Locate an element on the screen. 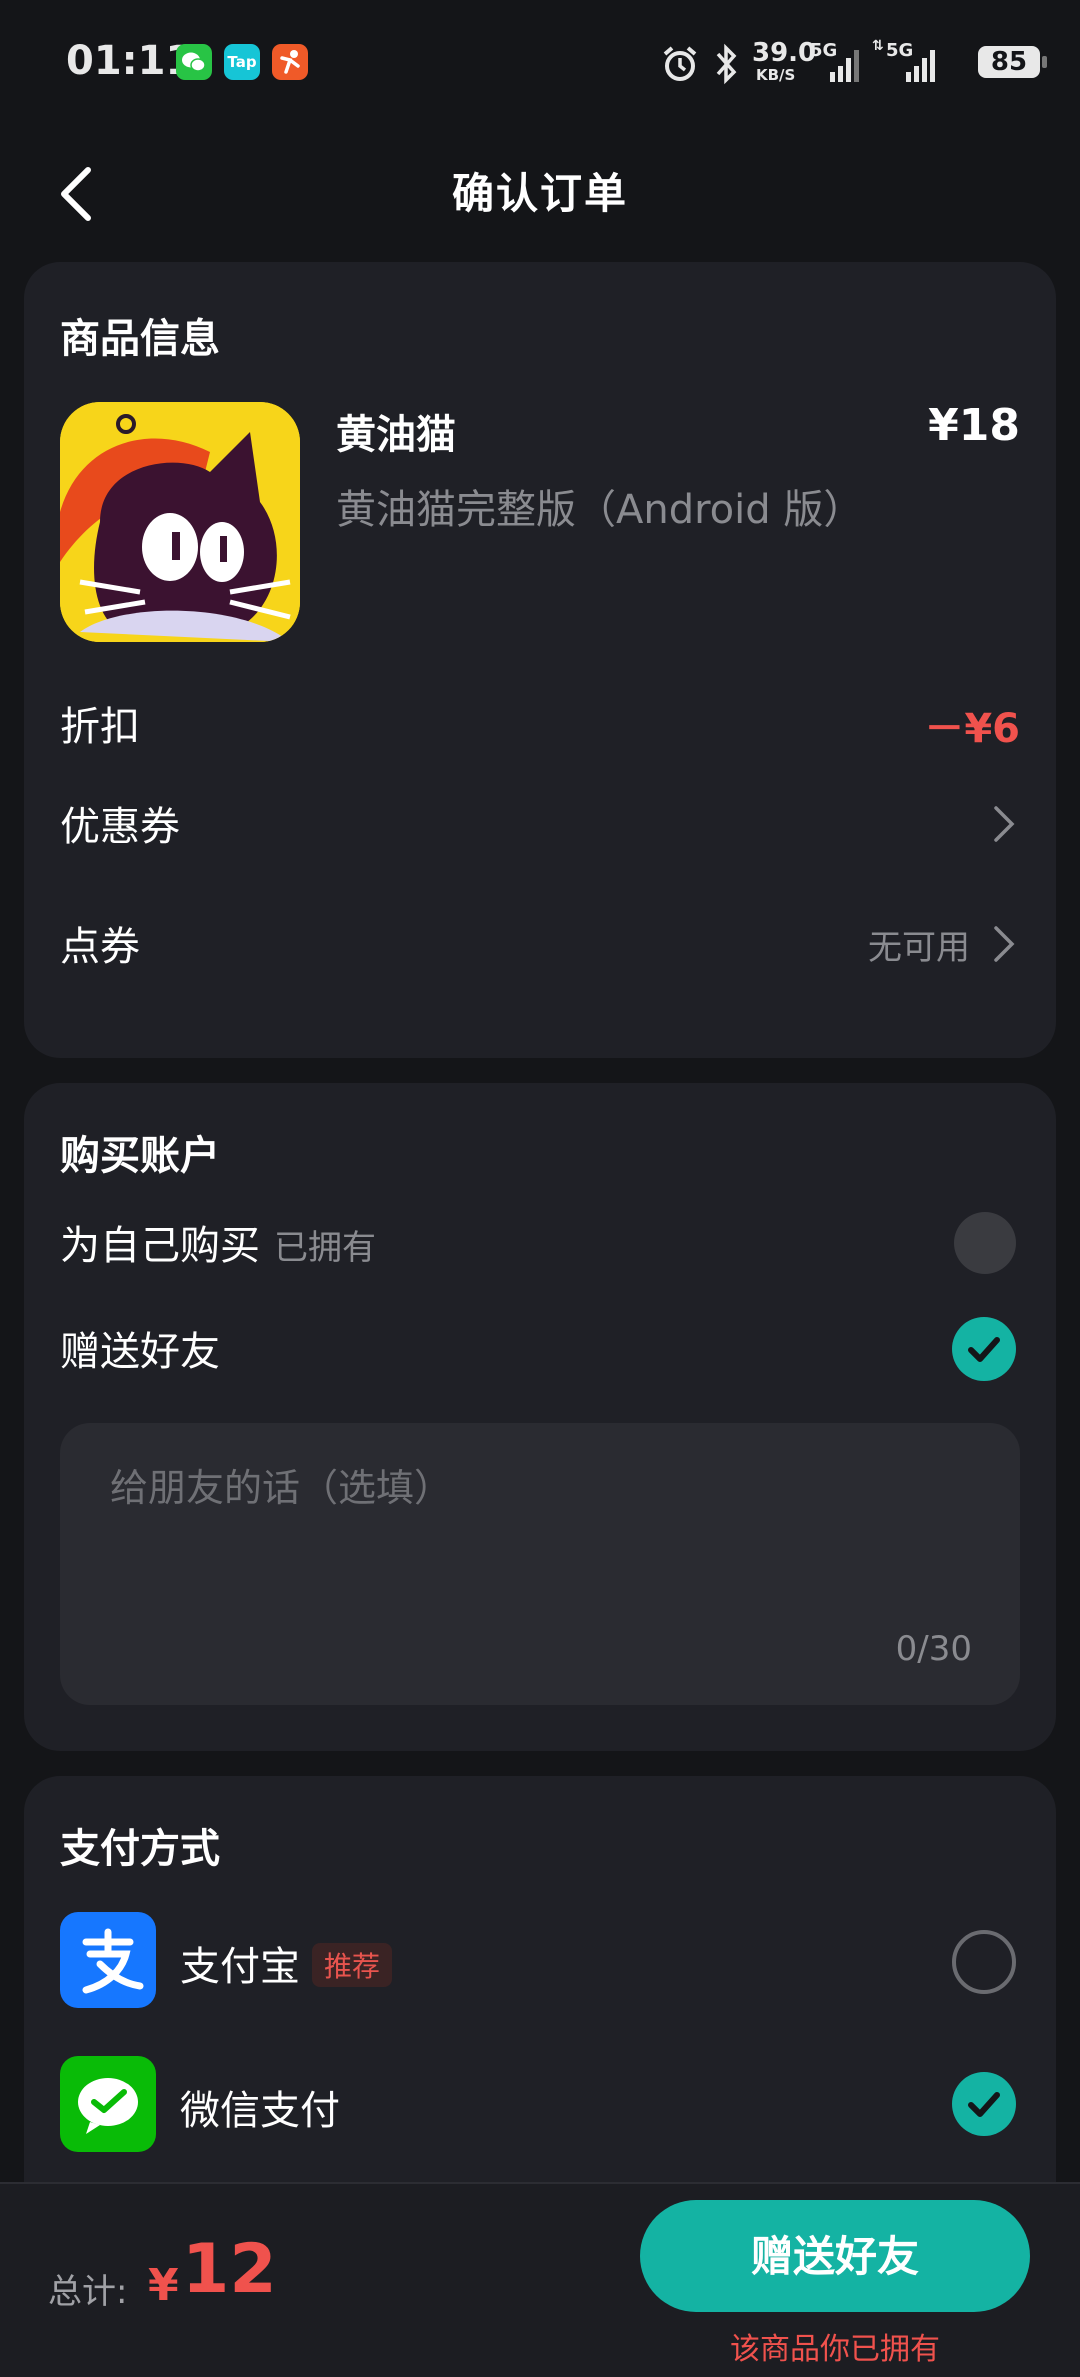 This screenshot has width=1080, height=2377. alipay-label: 支付宝 is located at coordinates (240, 1967).